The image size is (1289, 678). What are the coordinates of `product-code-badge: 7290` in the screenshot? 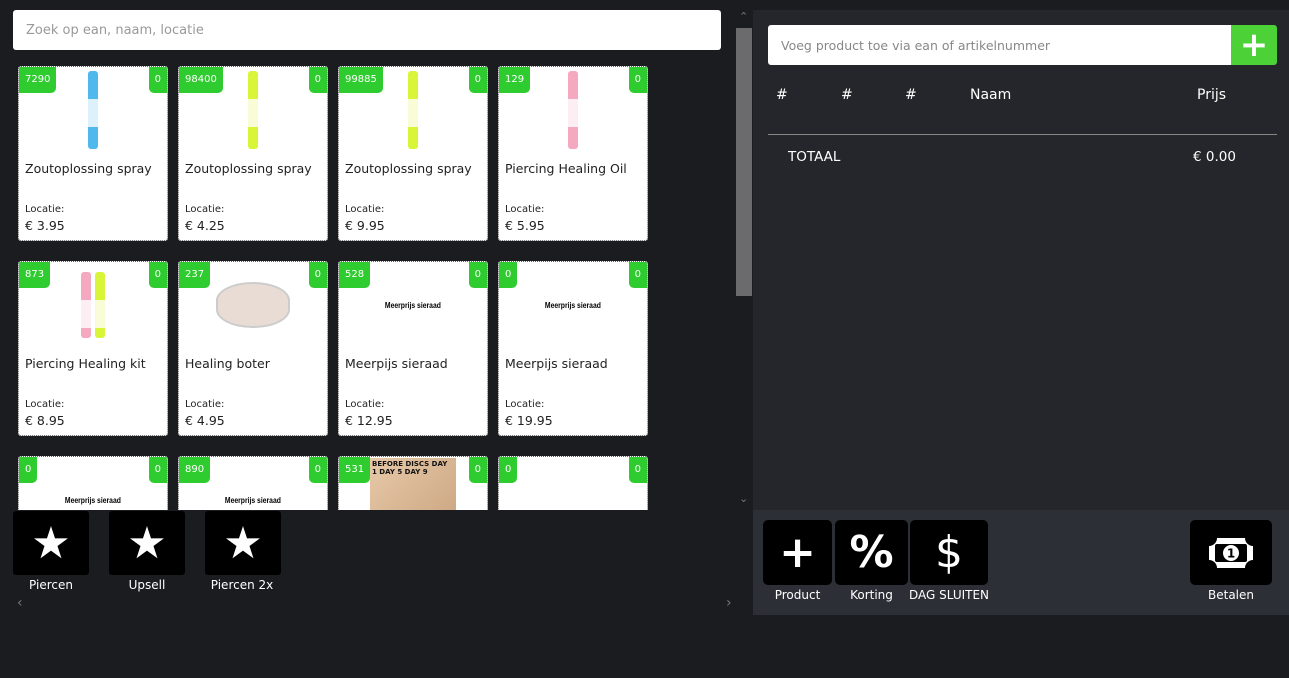 It's located at (38, 80).